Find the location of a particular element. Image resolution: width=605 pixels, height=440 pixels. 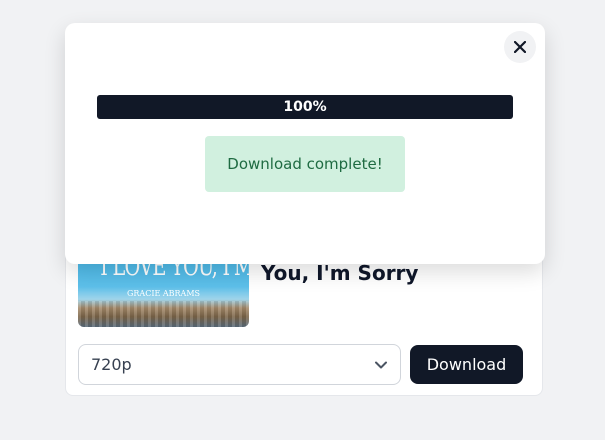

track-title: You, I'm Sorry is located at coordinates (340, 273).